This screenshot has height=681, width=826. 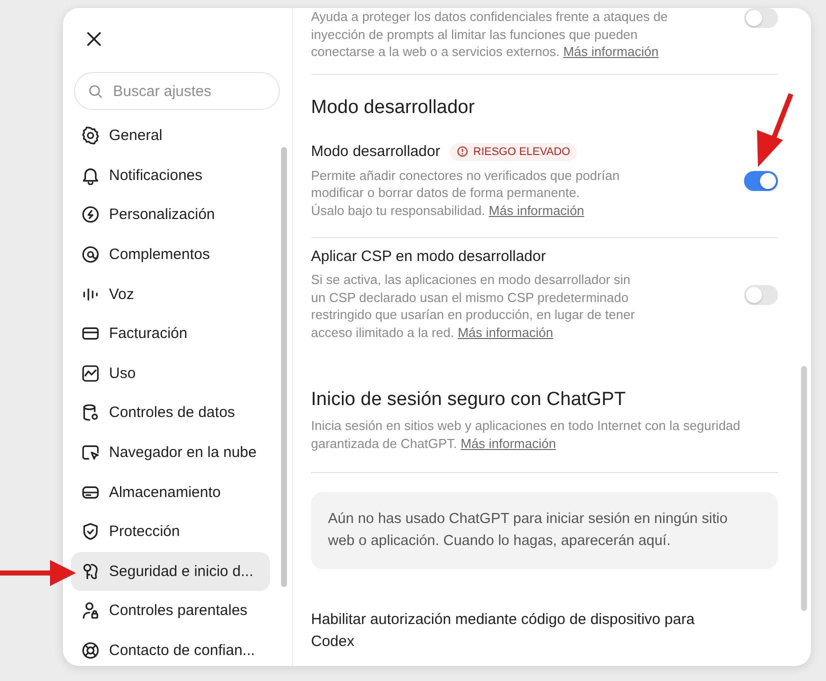 I want to click on setting-title: Habilitar autorización mediante código de dispositivo para Codex, so click(x=503, y=631).